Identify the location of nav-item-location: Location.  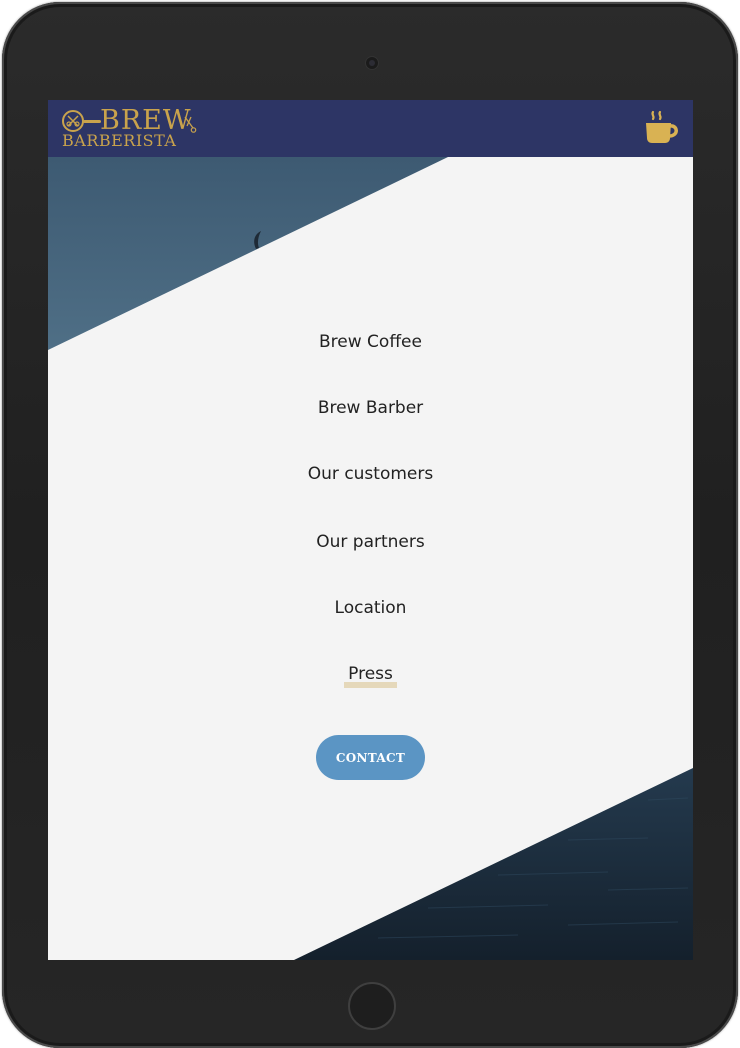
(370, 608).